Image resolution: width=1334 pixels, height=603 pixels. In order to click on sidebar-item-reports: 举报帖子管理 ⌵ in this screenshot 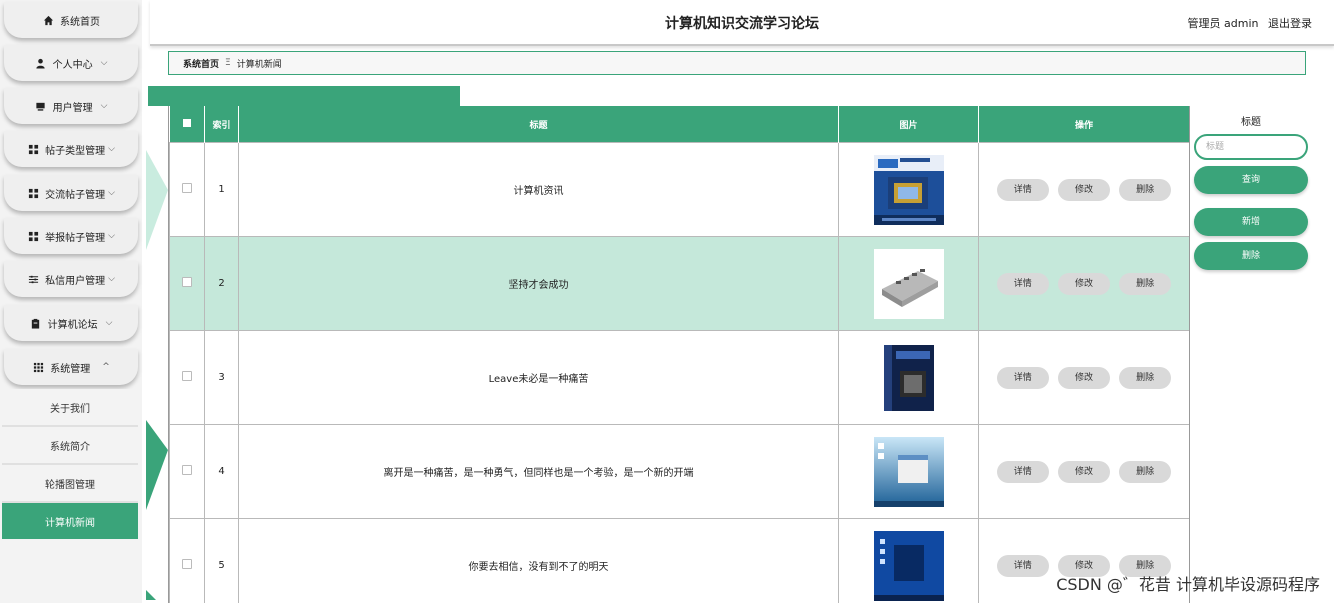, I will do `click(71, 236)`.